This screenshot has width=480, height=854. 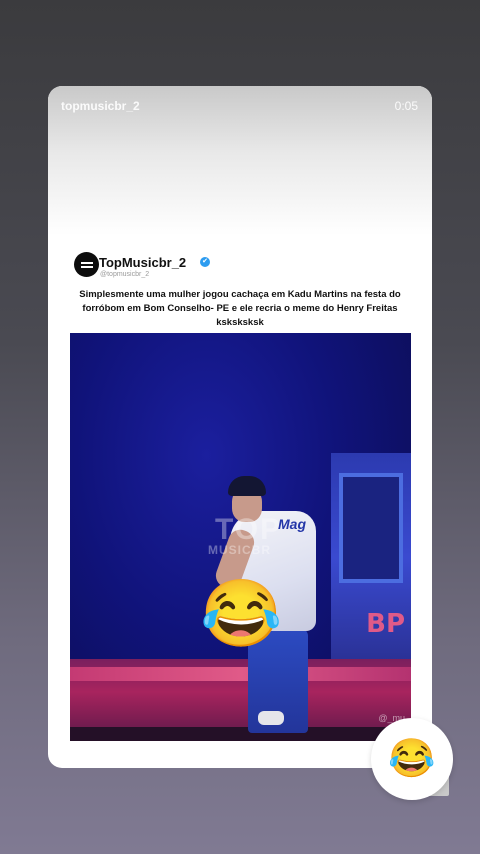 I want to click on video-watermark-bottom: MUSICBR, so click(x=239, y=550).